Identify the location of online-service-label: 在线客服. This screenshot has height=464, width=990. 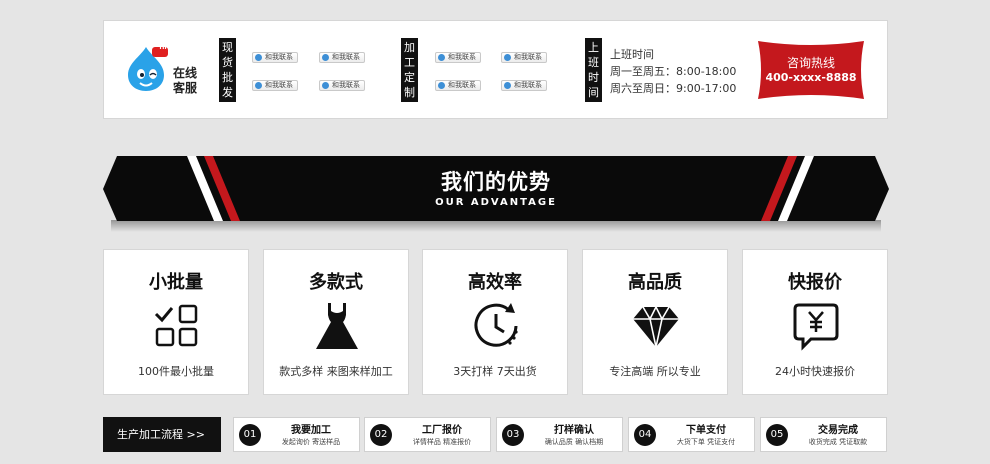
(188, 81).